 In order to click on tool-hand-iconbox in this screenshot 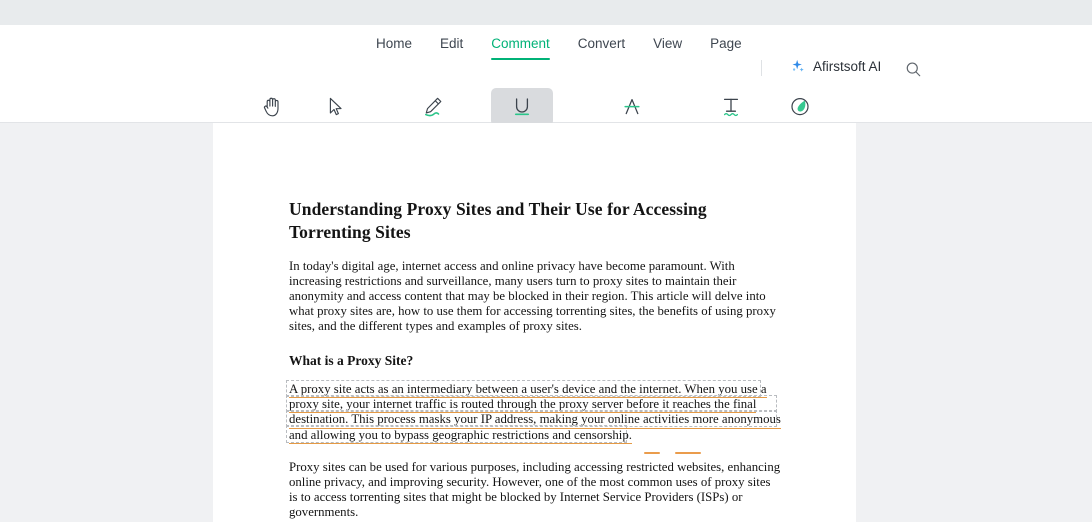, I will do `click(273, 107)`.